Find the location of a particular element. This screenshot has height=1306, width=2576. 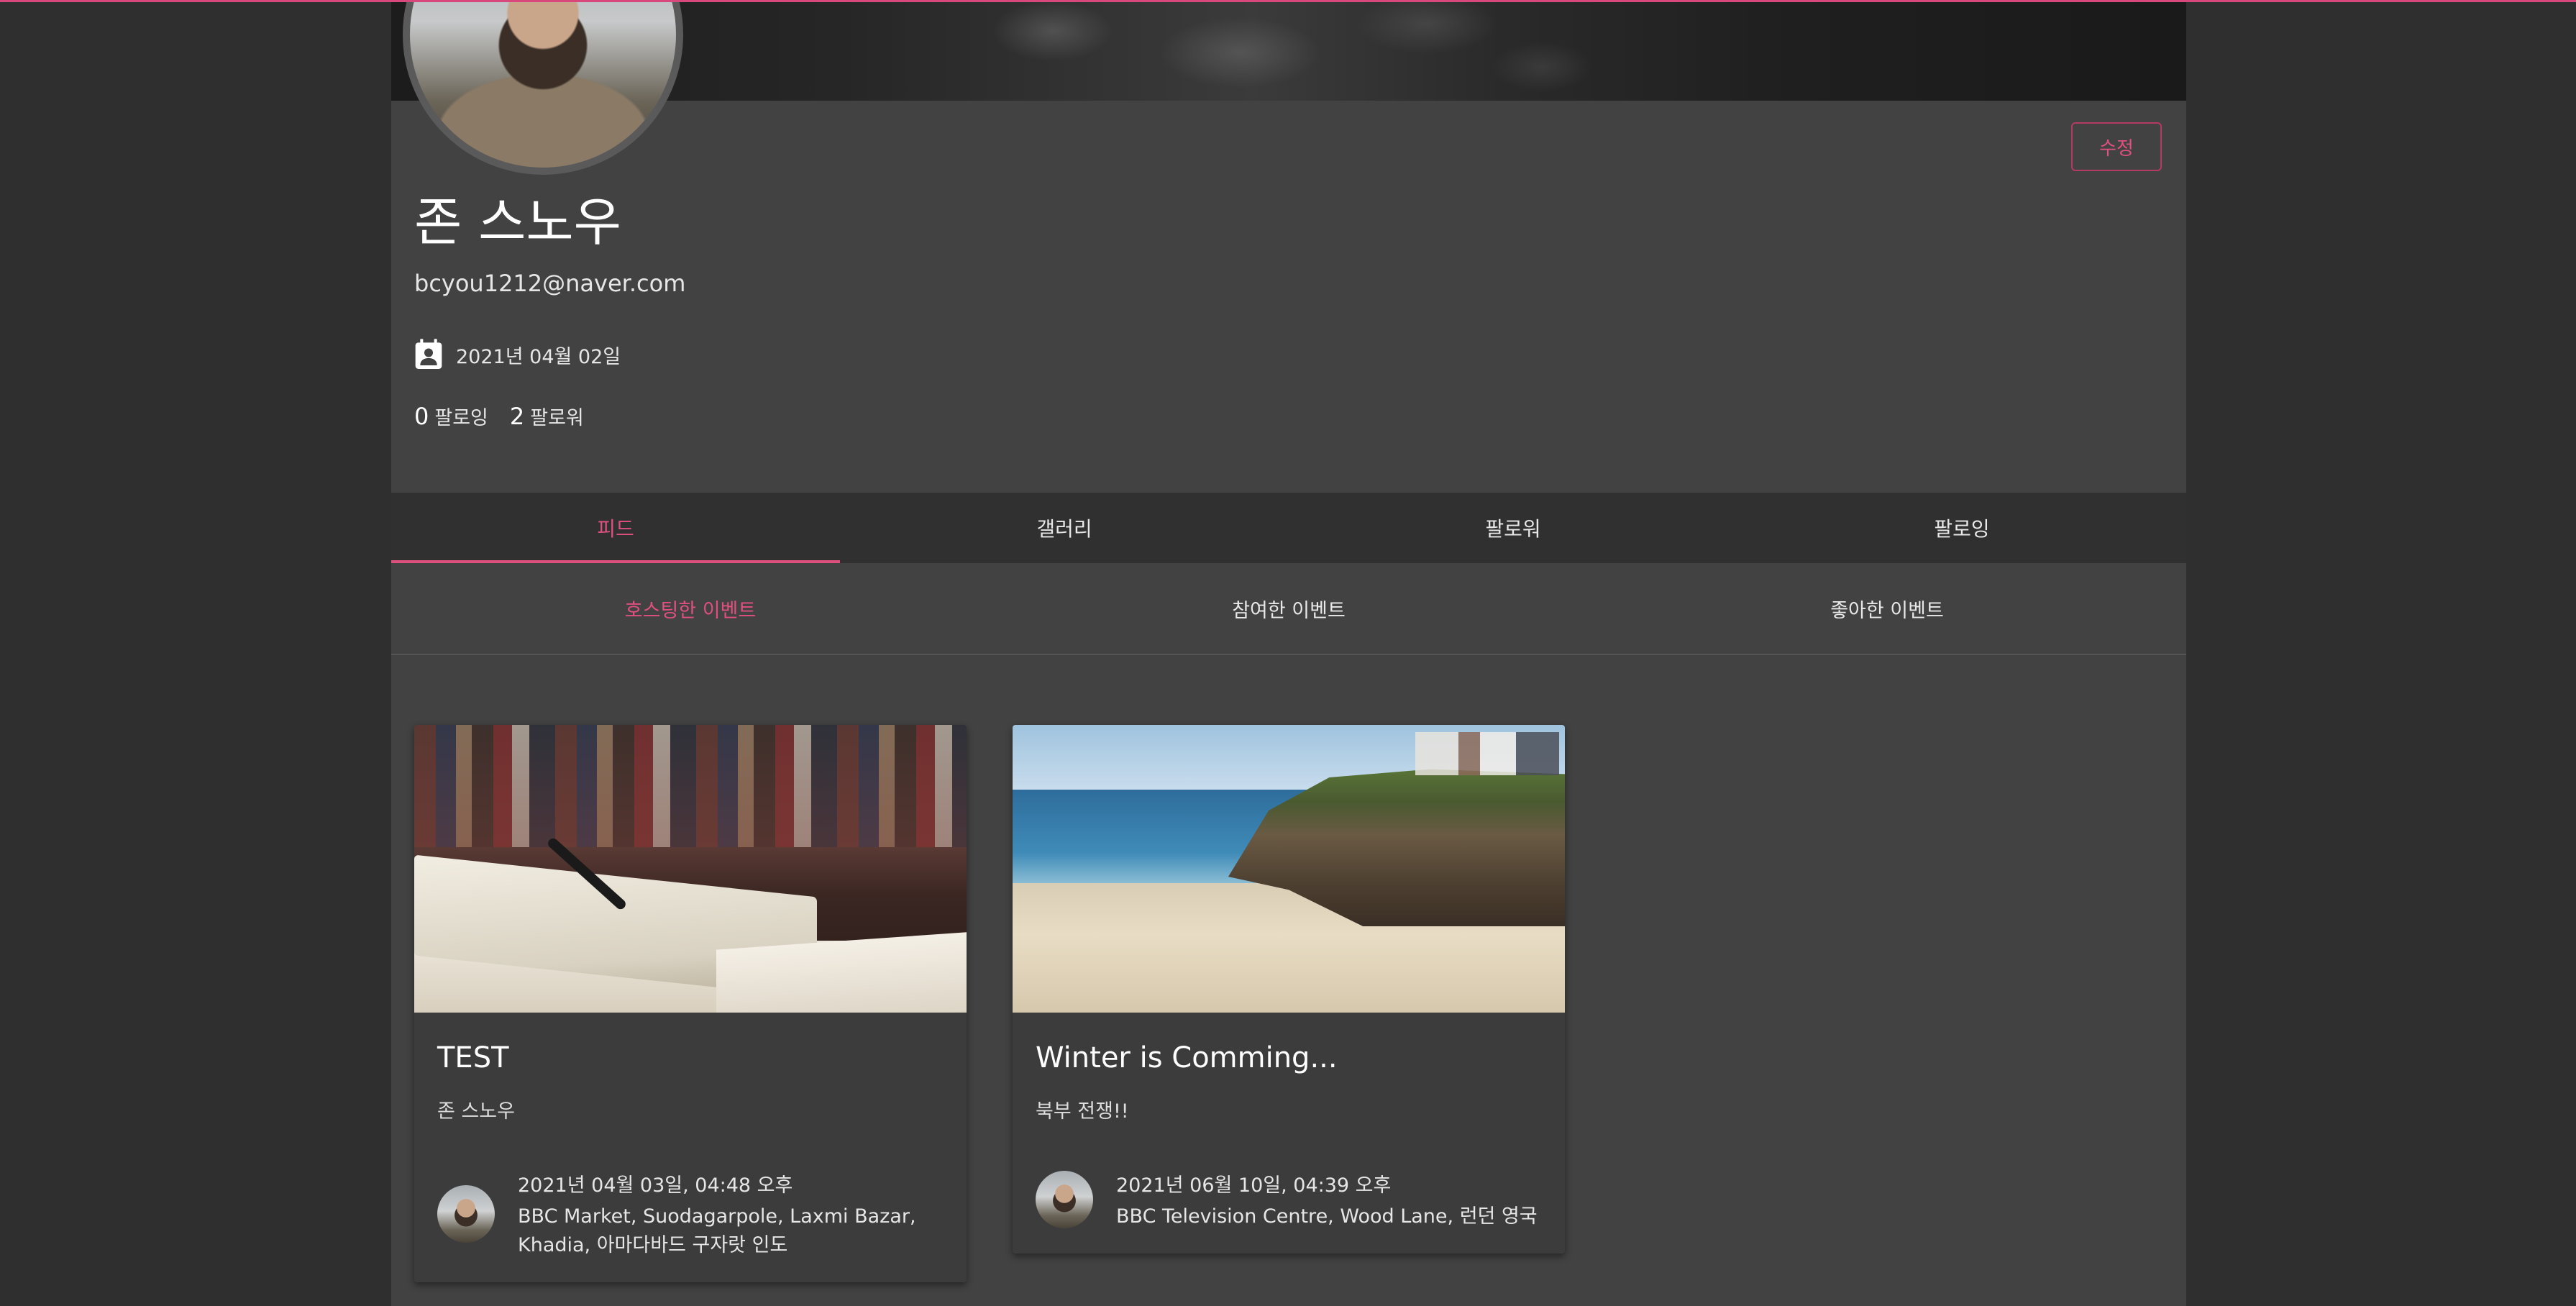

subtab-joined-events: 참여한 이벤트 is located at coordinates (1289, 608).